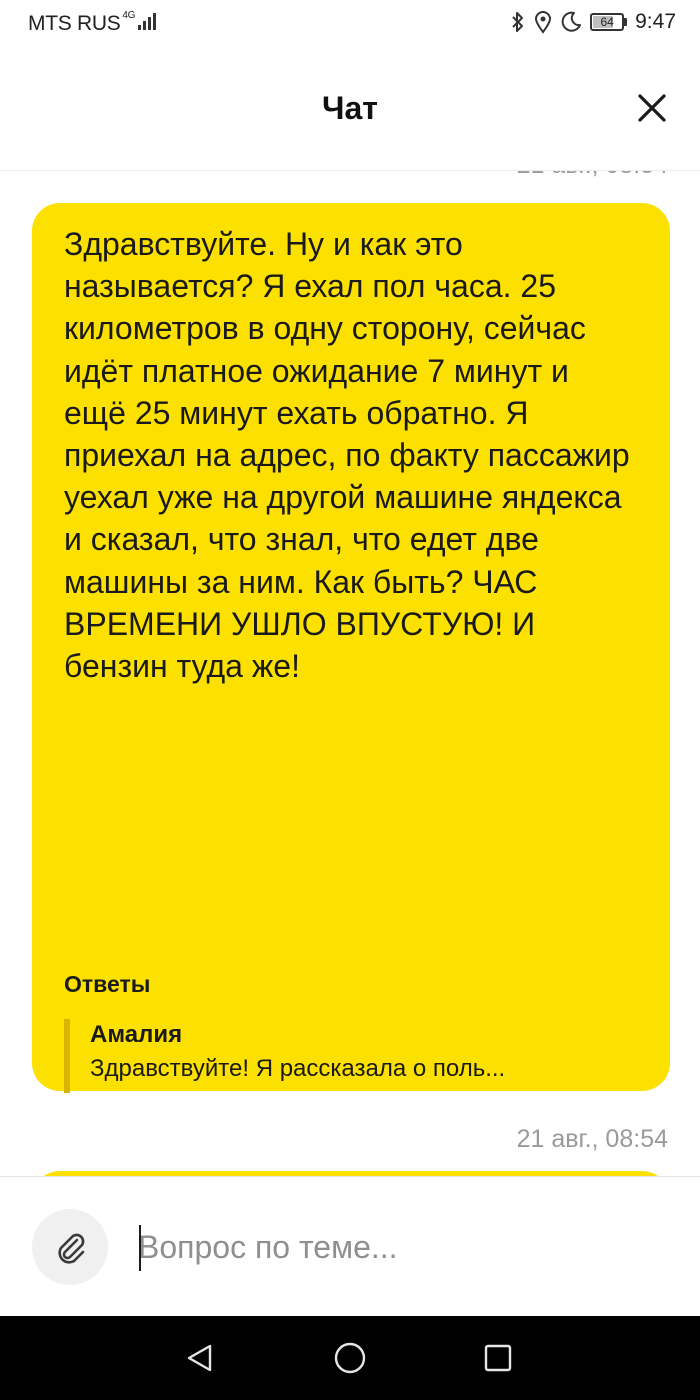  Describe the element at coordinates (398, 1247) in the screenshot. I see `message-input` at that location.